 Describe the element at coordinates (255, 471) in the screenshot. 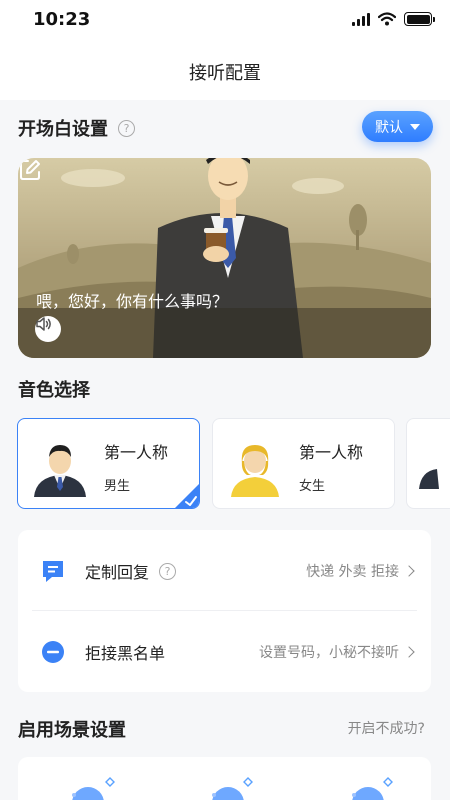

I see `female-avatar` at that location.